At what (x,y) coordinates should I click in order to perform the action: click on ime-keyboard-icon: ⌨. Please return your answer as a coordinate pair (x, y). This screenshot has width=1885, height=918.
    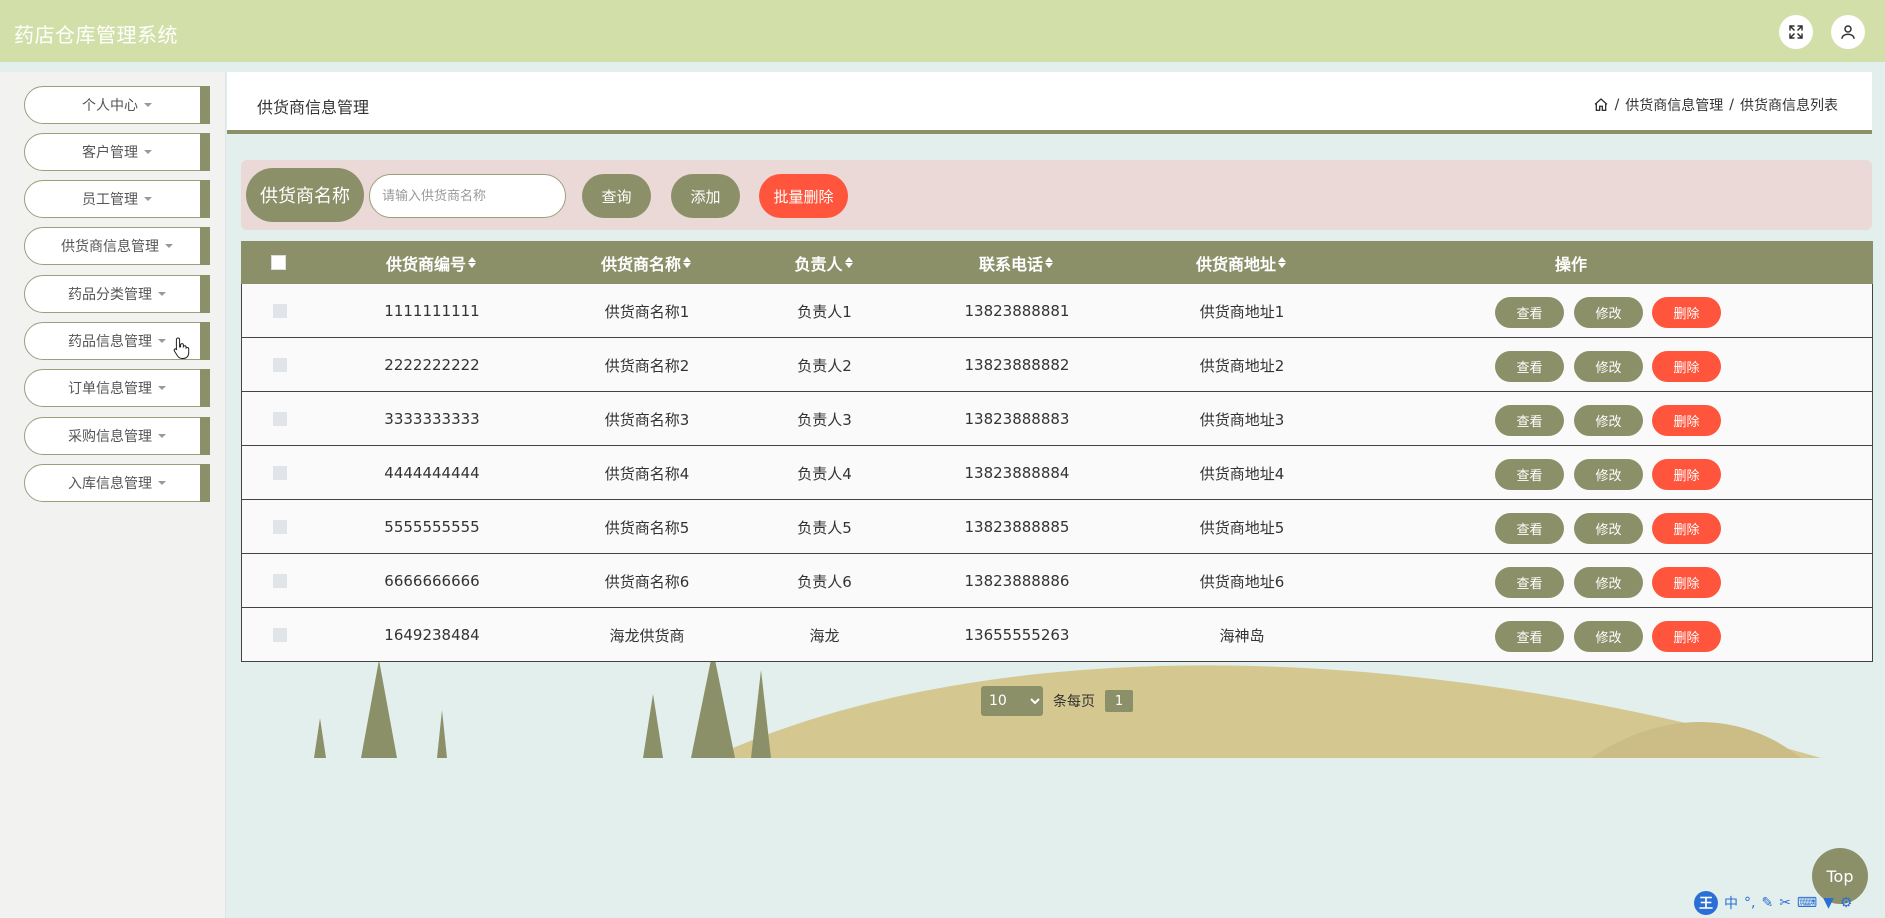
    Looking at the image, I should click on (1807, 903).